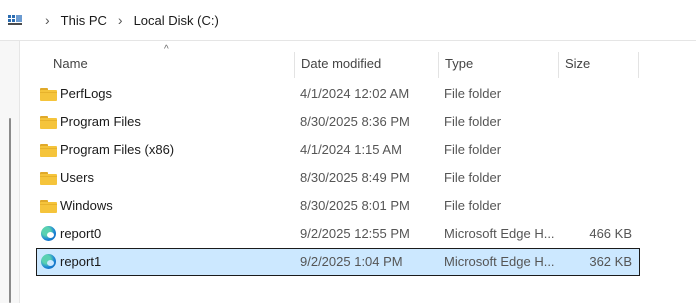  What do you see at coordinates (355, 93) in the screenshot?
I see `file-date-modified: 4/1/2024 12:02 AM` at bounding box center [355, 93].